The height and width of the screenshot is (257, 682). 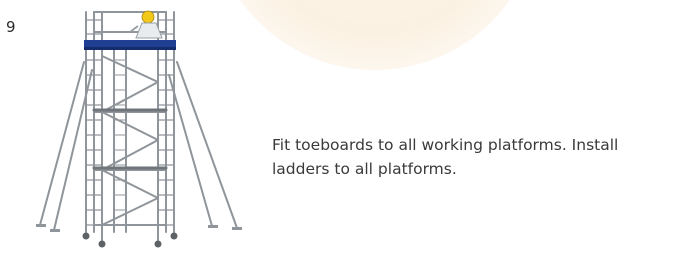 What do you see at coordinates (11, 27) in the screenshot?
I see `step-number: 9` at bounding box center [11, 27].